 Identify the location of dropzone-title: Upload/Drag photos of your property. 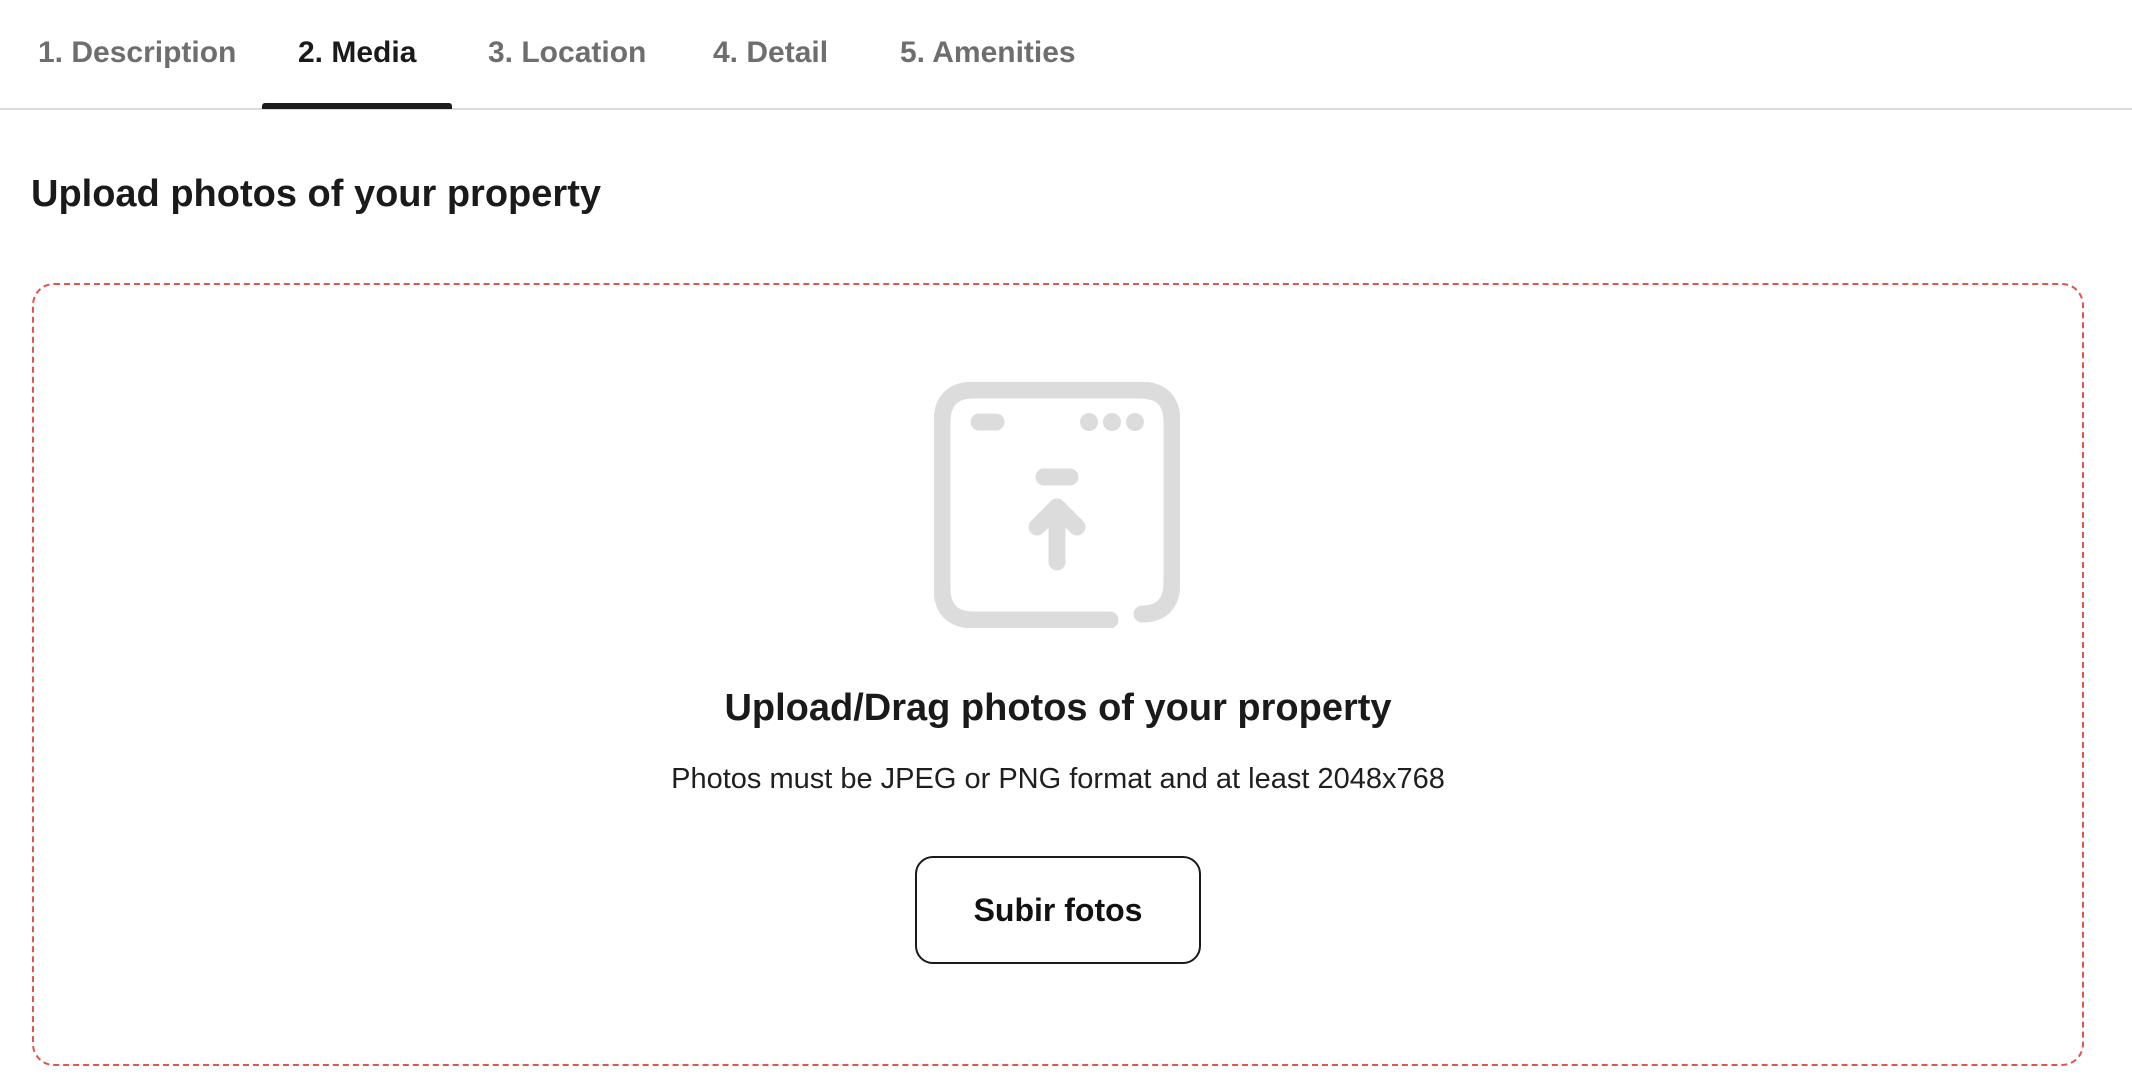
(1058, 708).